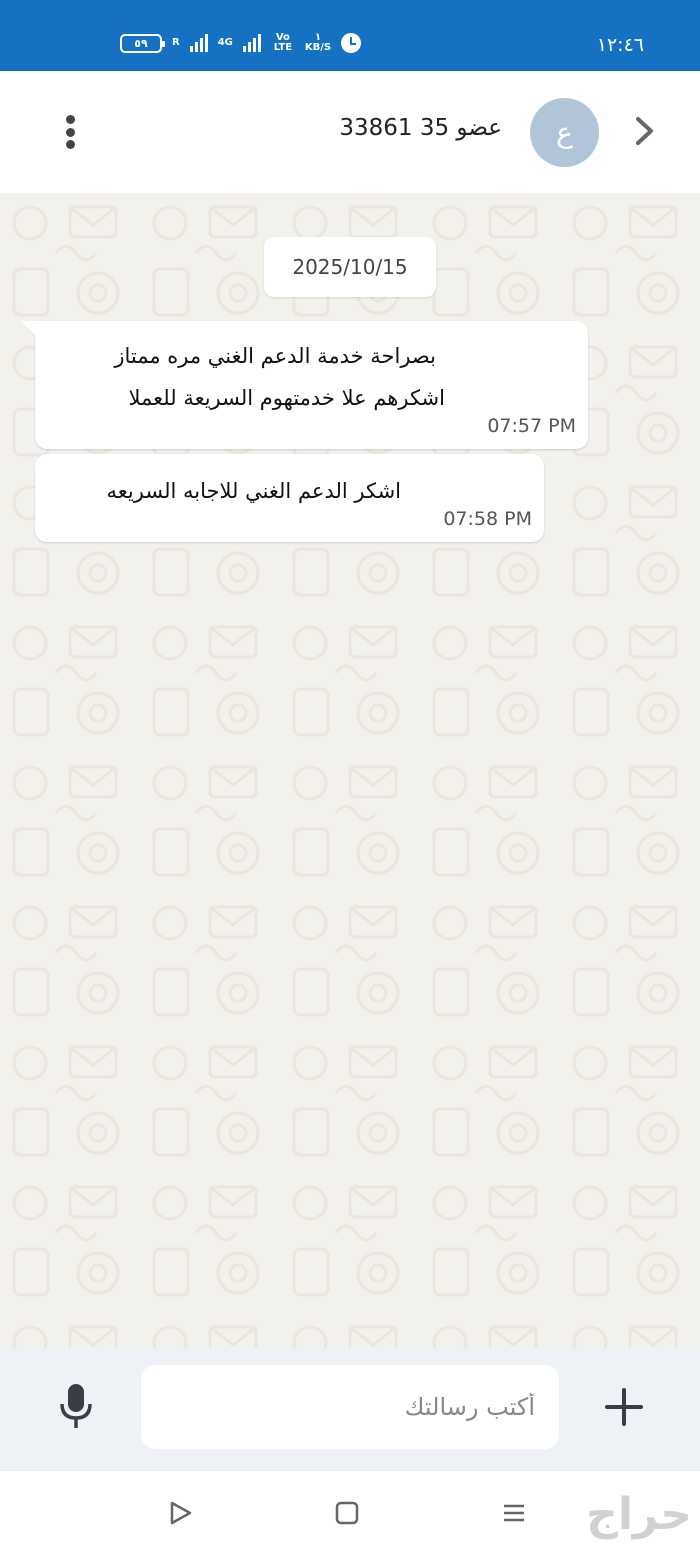  What do you see at coordinates (225, 42) in the screenshot?
I see `network-type: 4G` at bounding box center [225, 42].